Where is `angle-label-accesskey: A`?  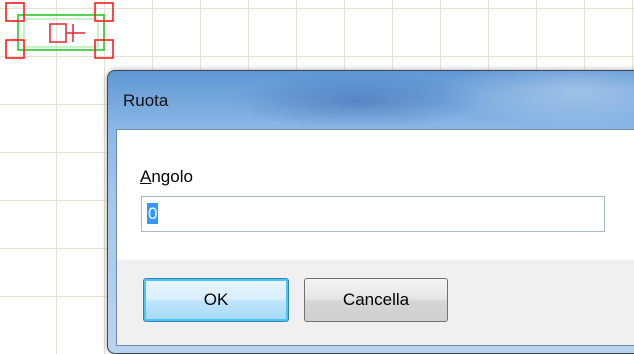
angle-label-accesskey: A is located at coordinates (146, 176).